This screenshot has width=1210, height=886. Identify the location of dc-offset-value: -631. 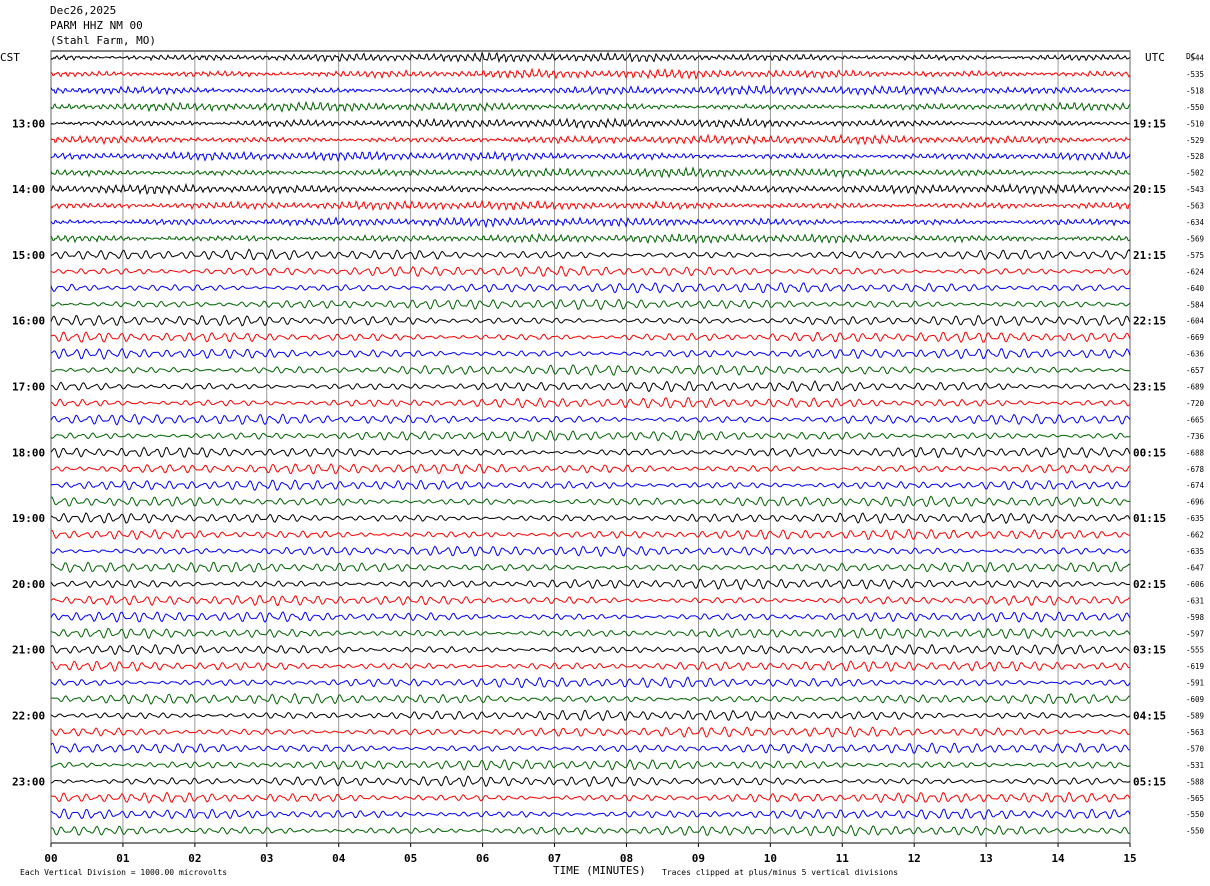
(1195, 600).